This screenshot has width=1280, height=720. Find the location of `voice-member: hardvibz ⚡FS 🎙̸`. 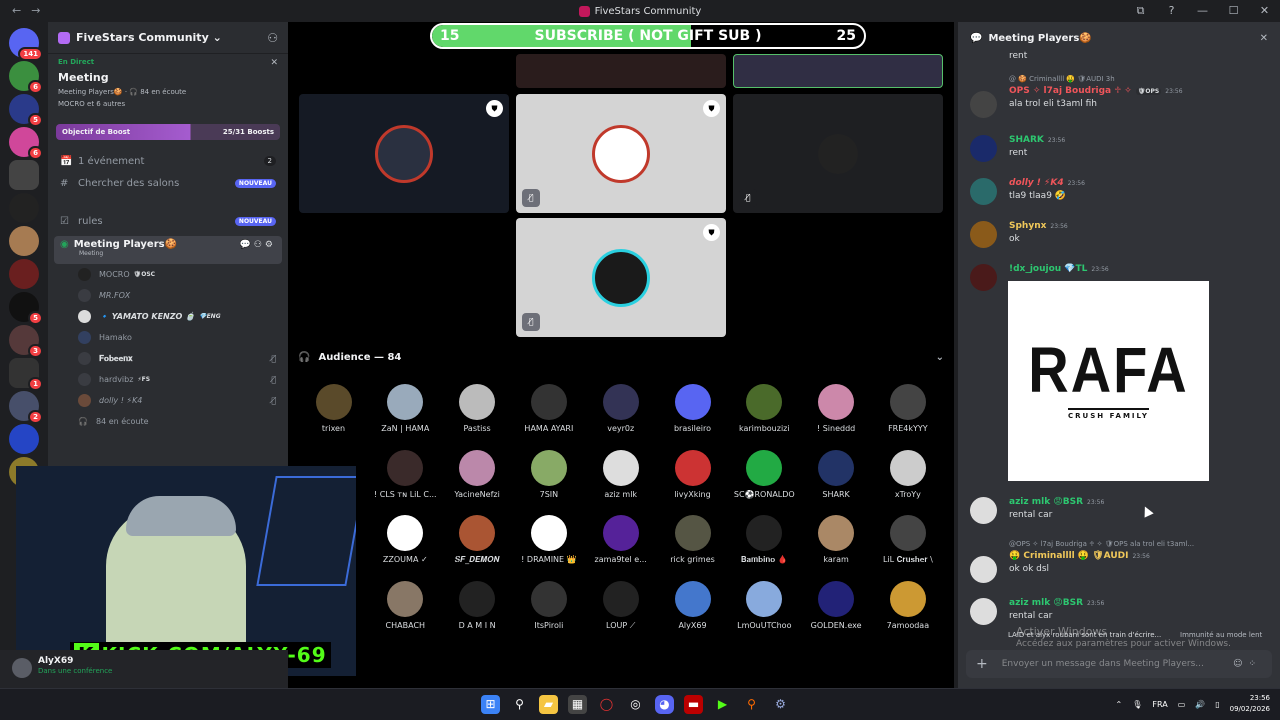

voice-member: hardvibz ⚡FS 🎙̸ is located at coordinates (168, 379).